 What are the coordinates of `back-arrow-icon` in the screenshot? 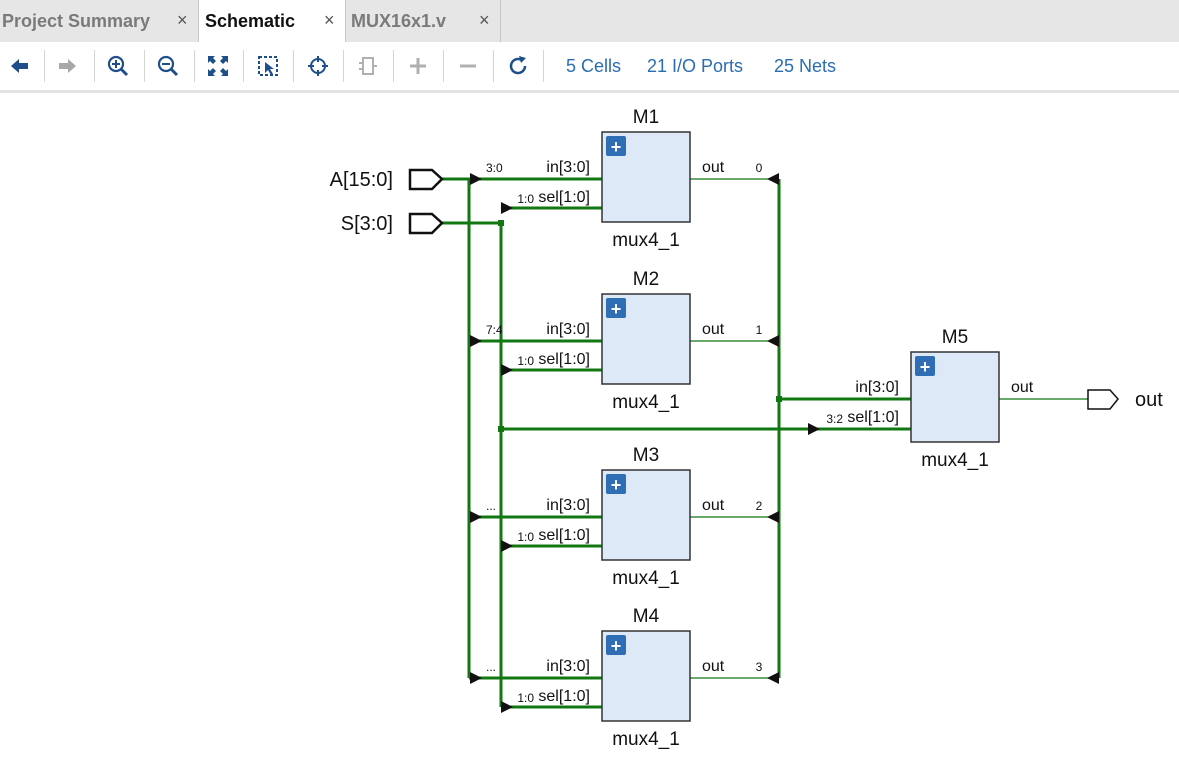 It's located at (19, 66).